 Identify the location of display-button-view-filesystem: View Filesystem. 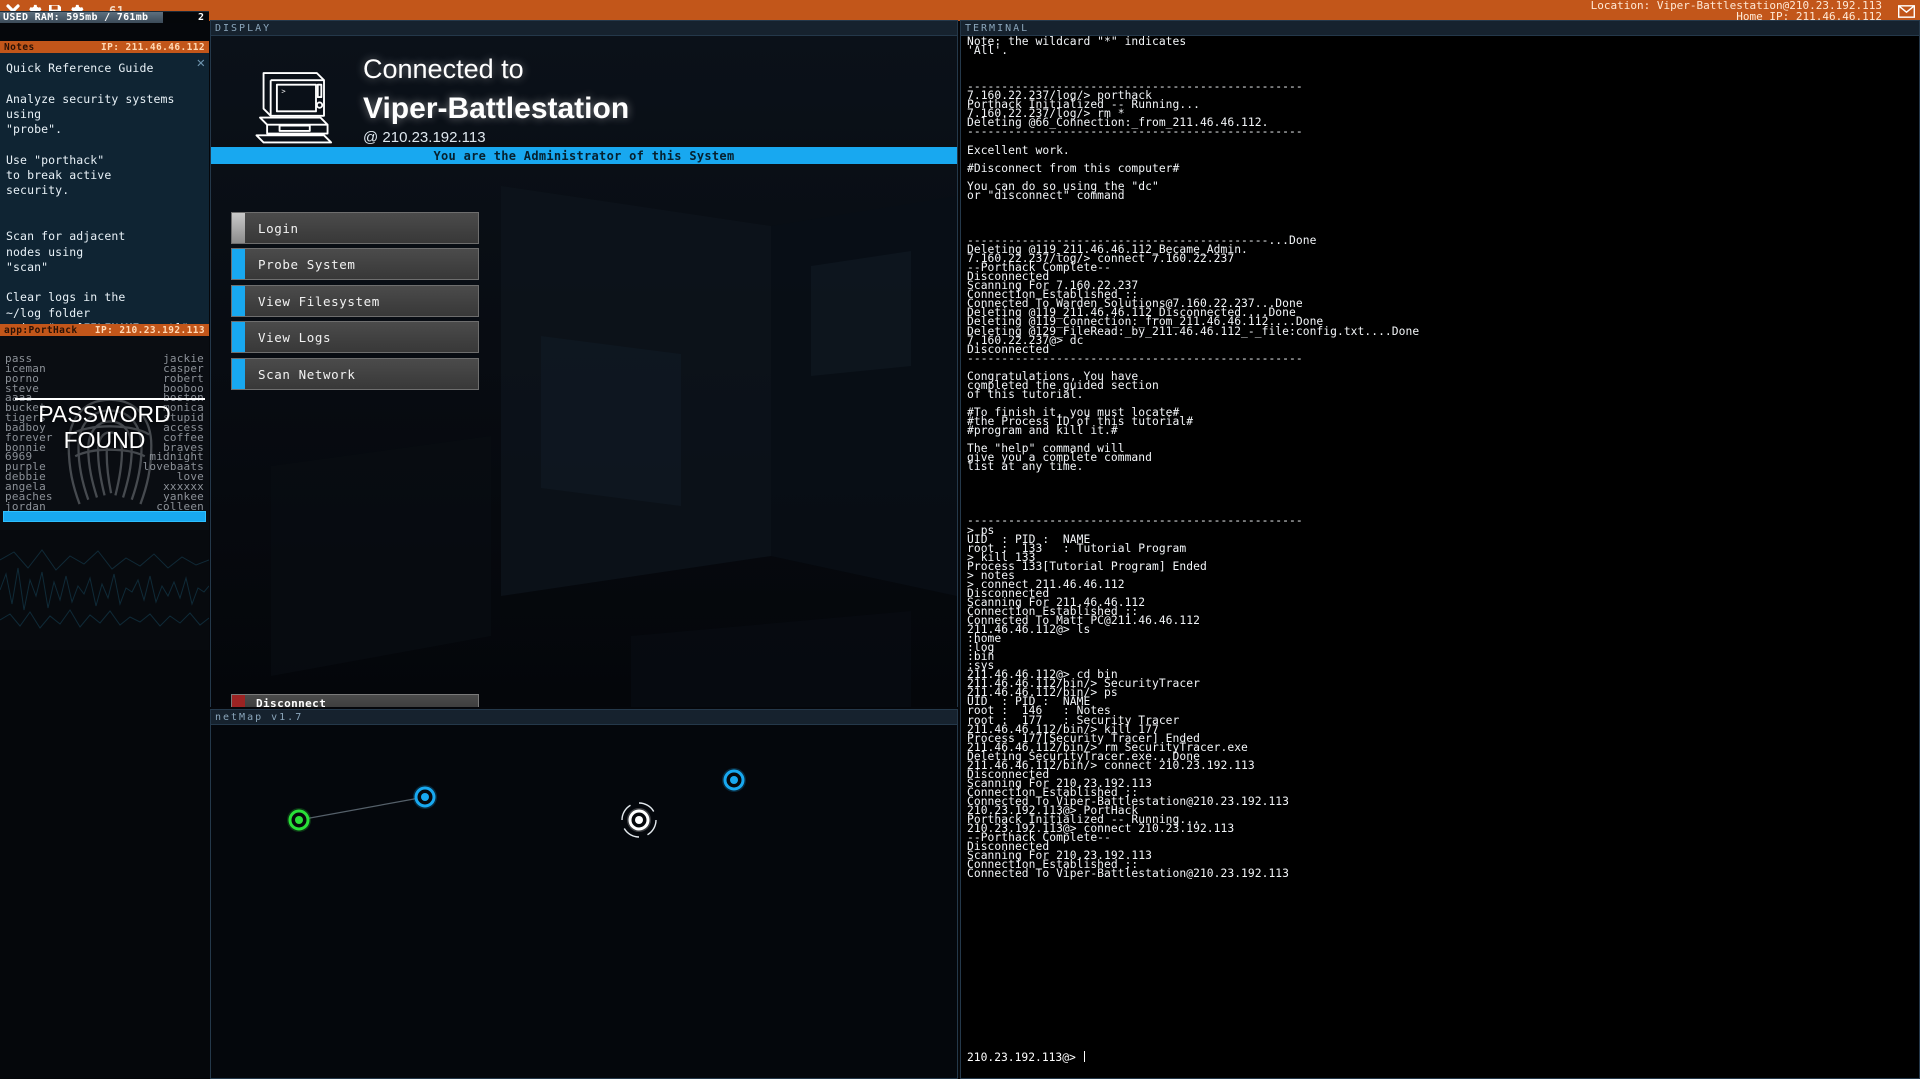
(355, 301).